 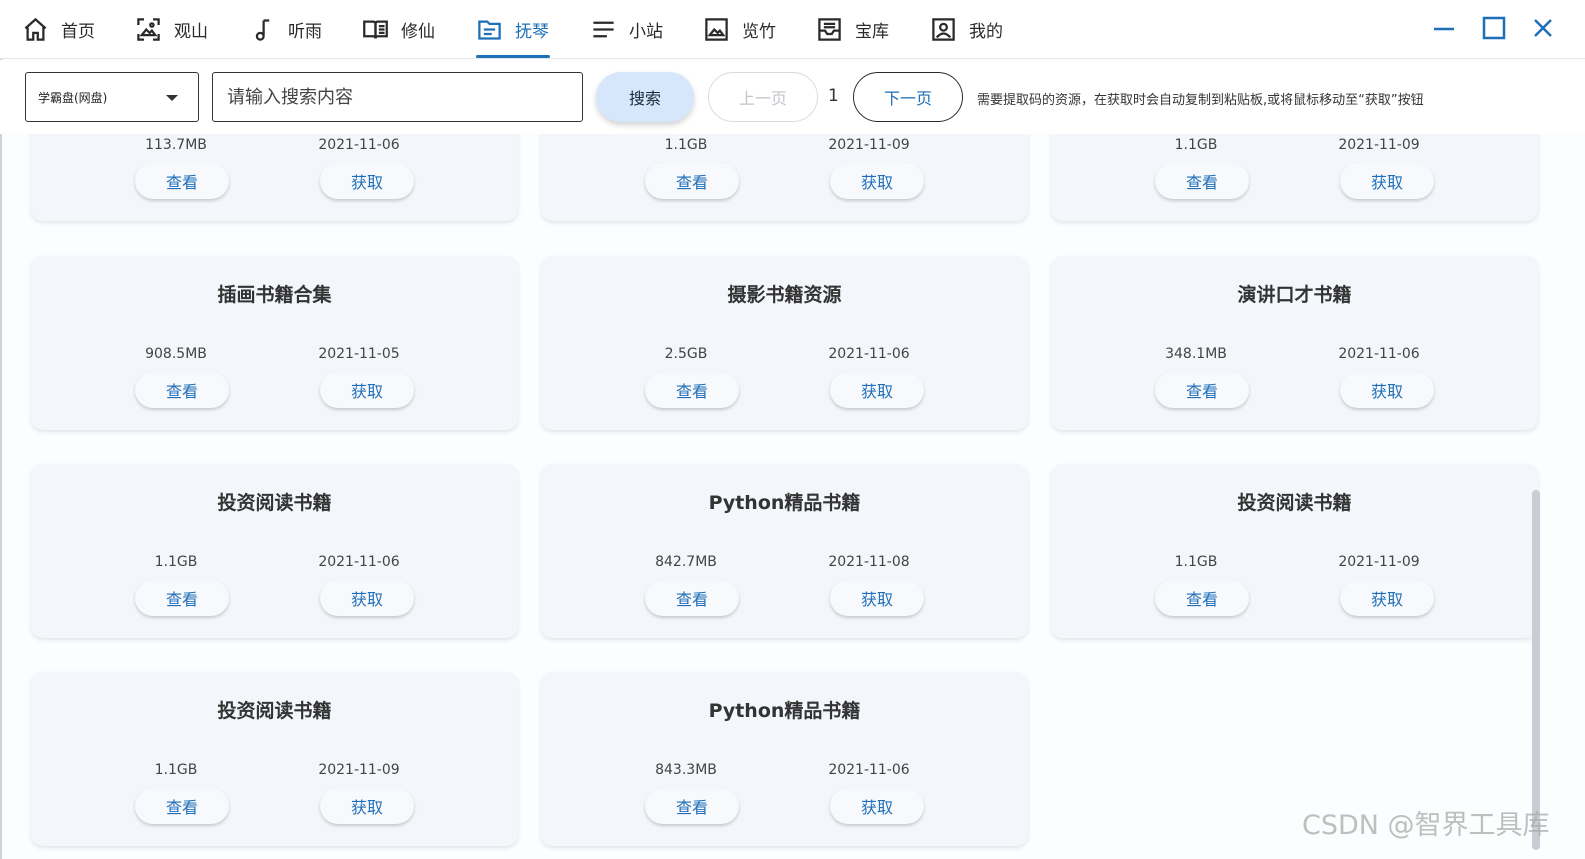 What do you see at coordinates (908, 97) in the screenshot?
I see `next-page-button: 下一页` at bounding box center [908, 97].